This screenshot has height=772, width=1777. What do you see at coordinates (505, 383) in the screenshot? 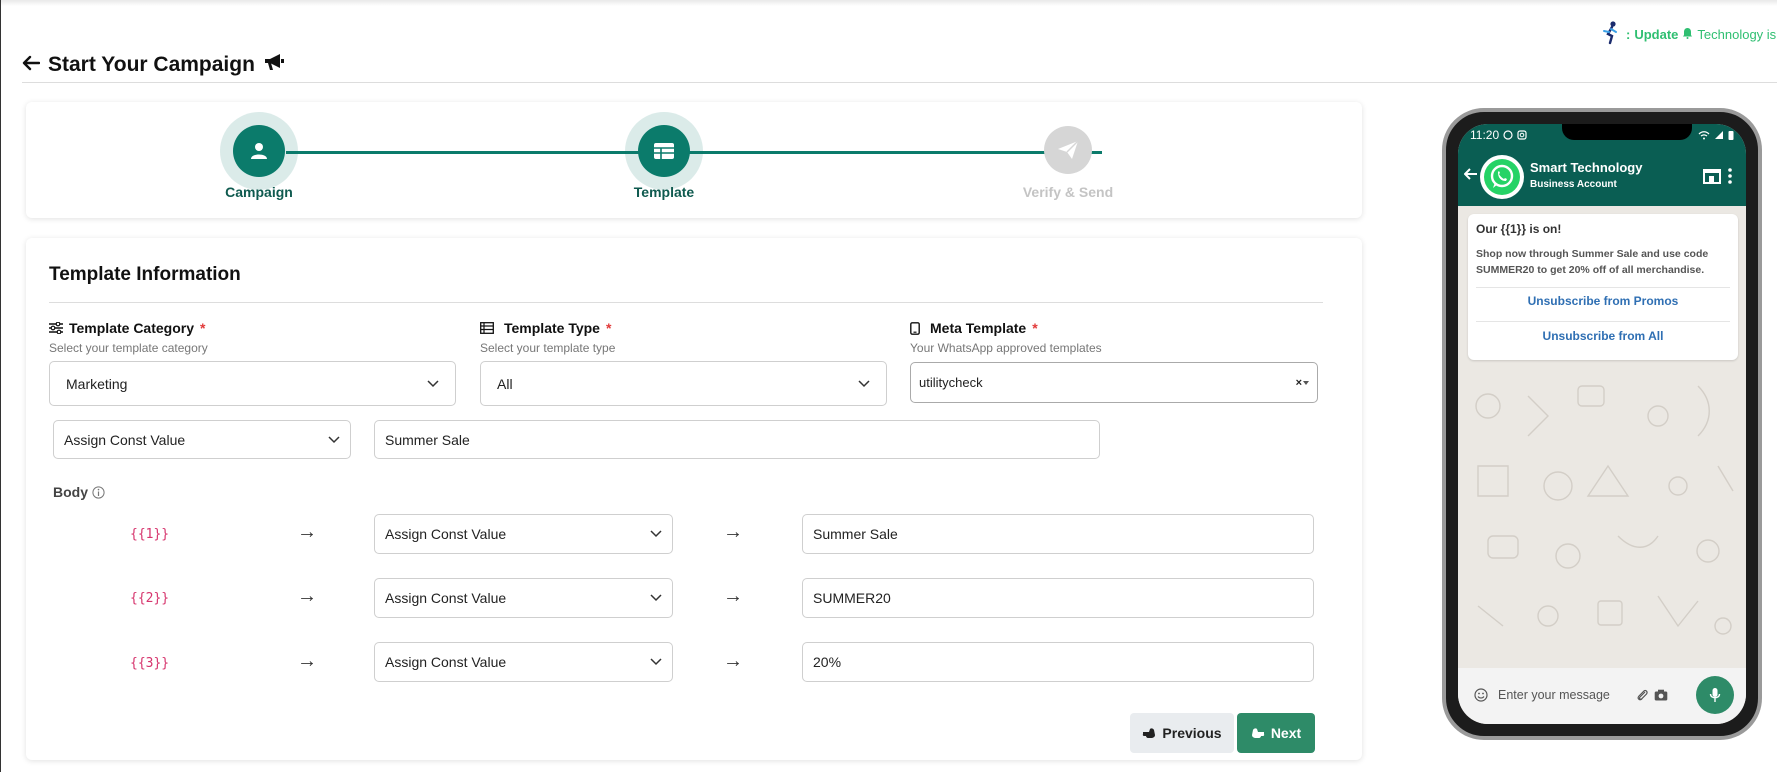
I see `type-value: All` at bounding box center [505, 383].